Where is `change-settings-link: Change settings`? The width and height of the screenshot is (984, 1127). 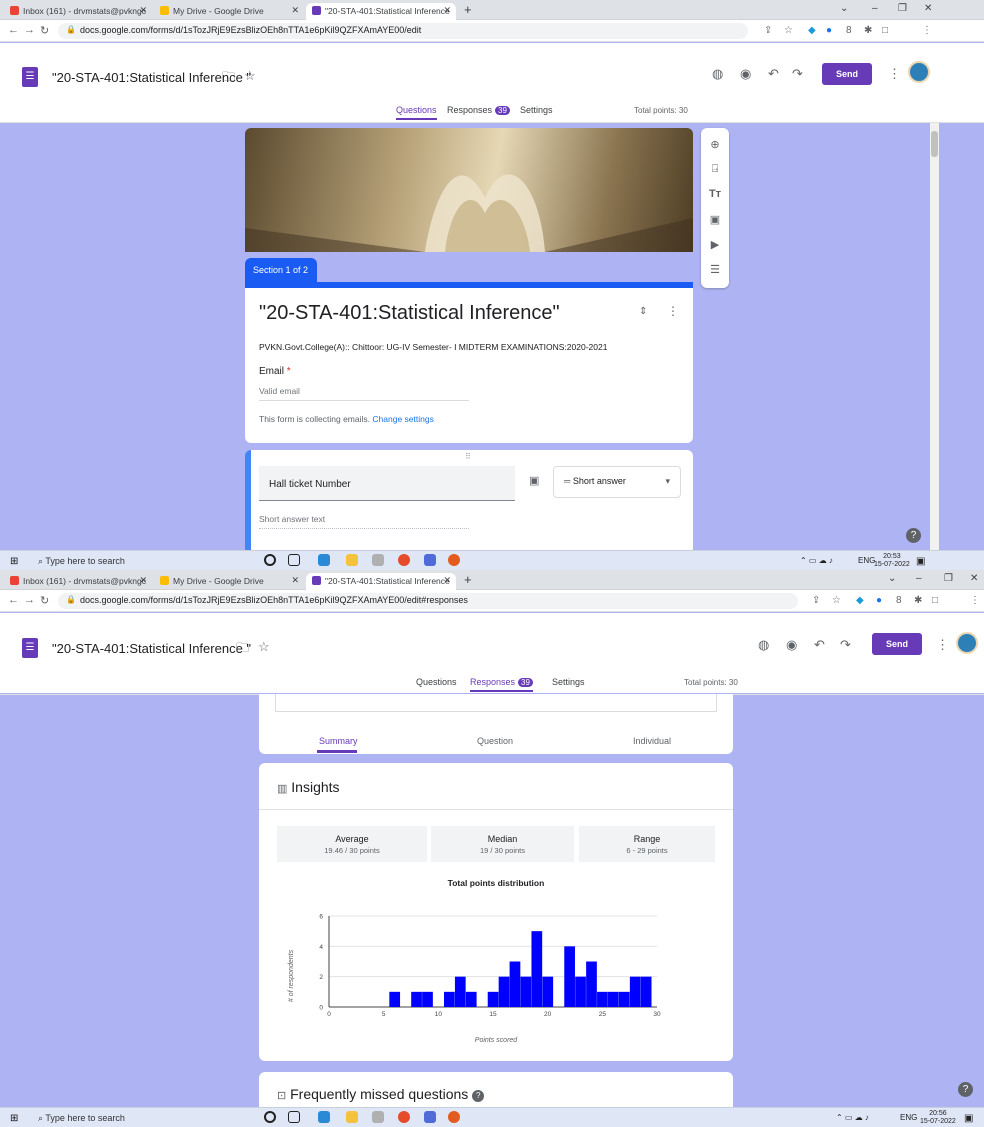
change-settings-link: Change settings is located at coordinates (402, 419).